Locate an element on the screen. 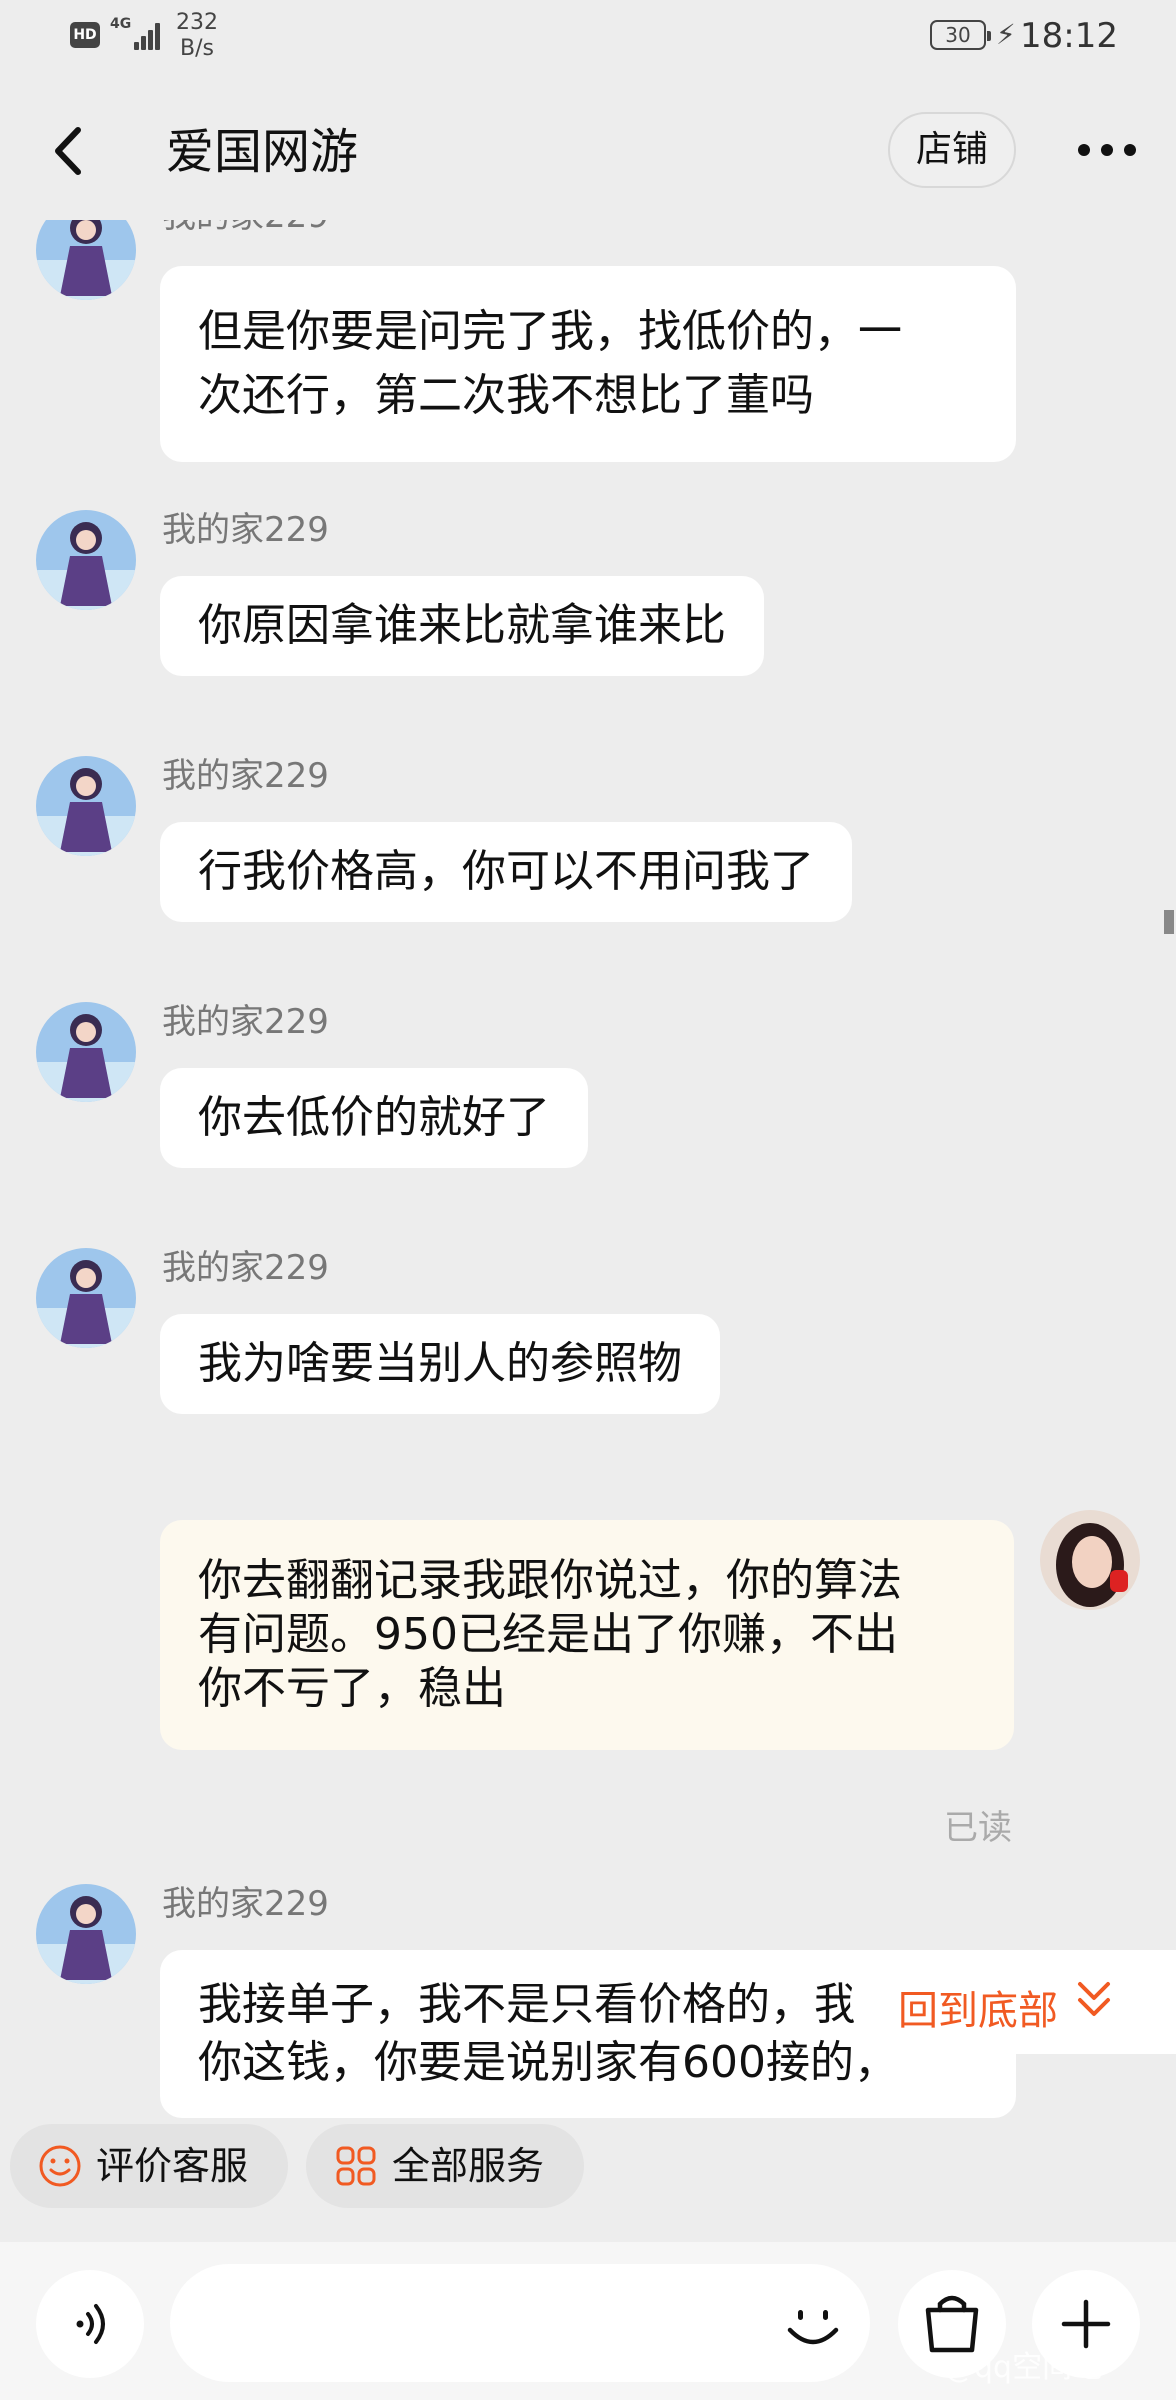 This screenshot has width=1176, height=2400. message-bubble: 我为啥要当别人的参照物 is located at coordinates (440, 1364).